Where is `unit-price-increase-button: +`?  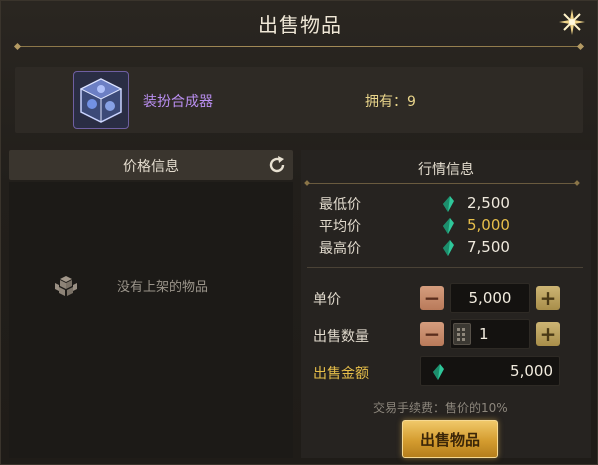 unit-price-increase-button: + is located at coordinates (548, 298).